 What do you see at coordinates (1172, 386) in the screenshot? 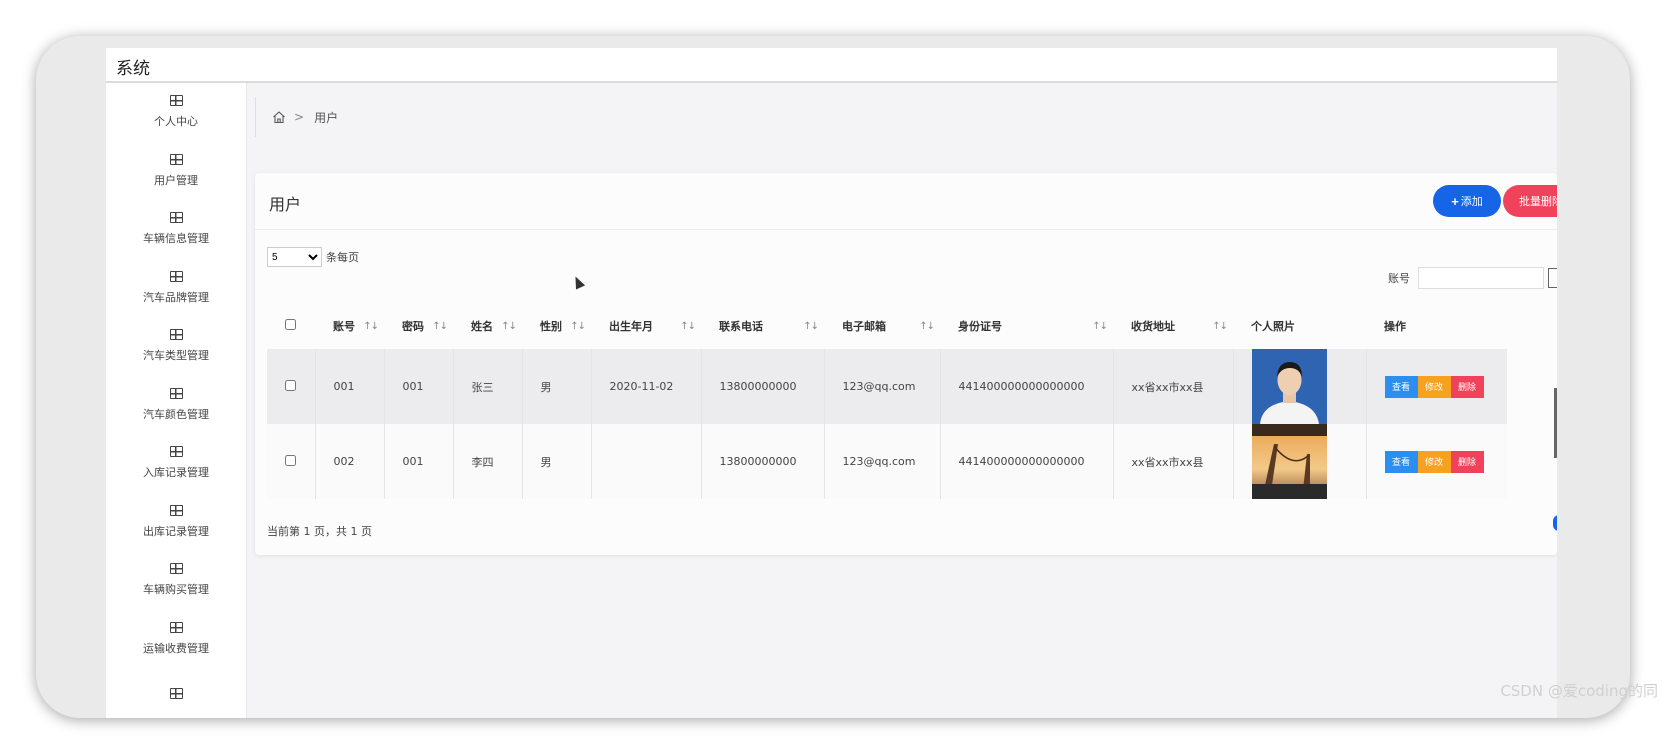
I see `cell-address: xx省xx市xx县` at bounding box center [1172, 386].